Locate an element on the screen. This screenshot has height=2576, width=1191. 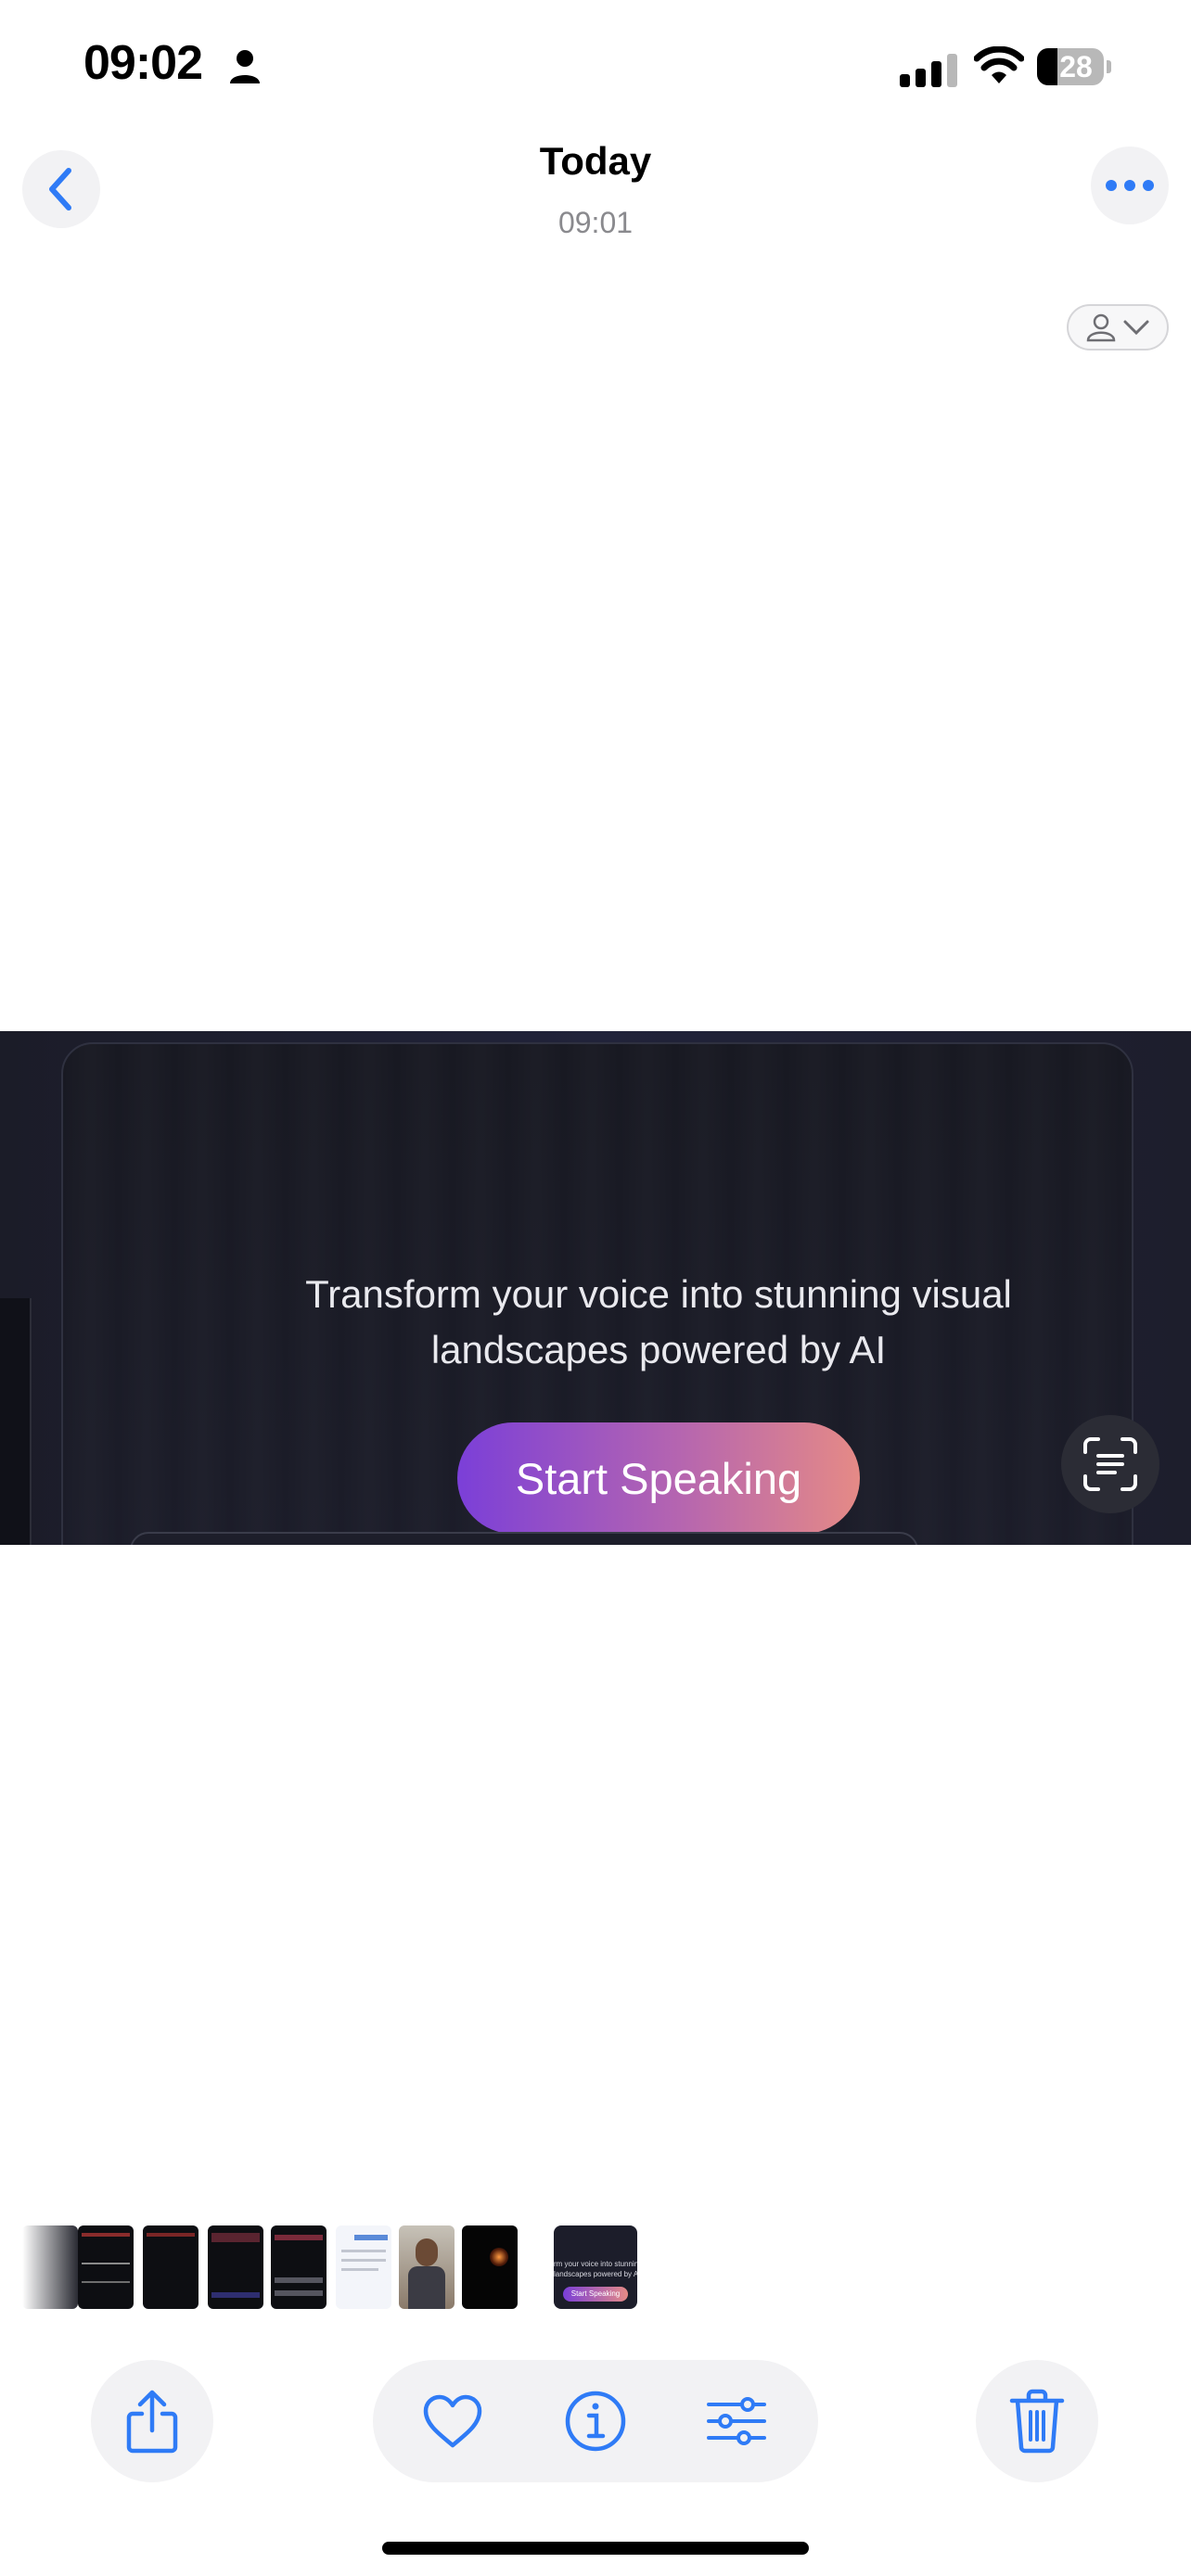
chevron-left-icon is located at coordinates (60, 189).